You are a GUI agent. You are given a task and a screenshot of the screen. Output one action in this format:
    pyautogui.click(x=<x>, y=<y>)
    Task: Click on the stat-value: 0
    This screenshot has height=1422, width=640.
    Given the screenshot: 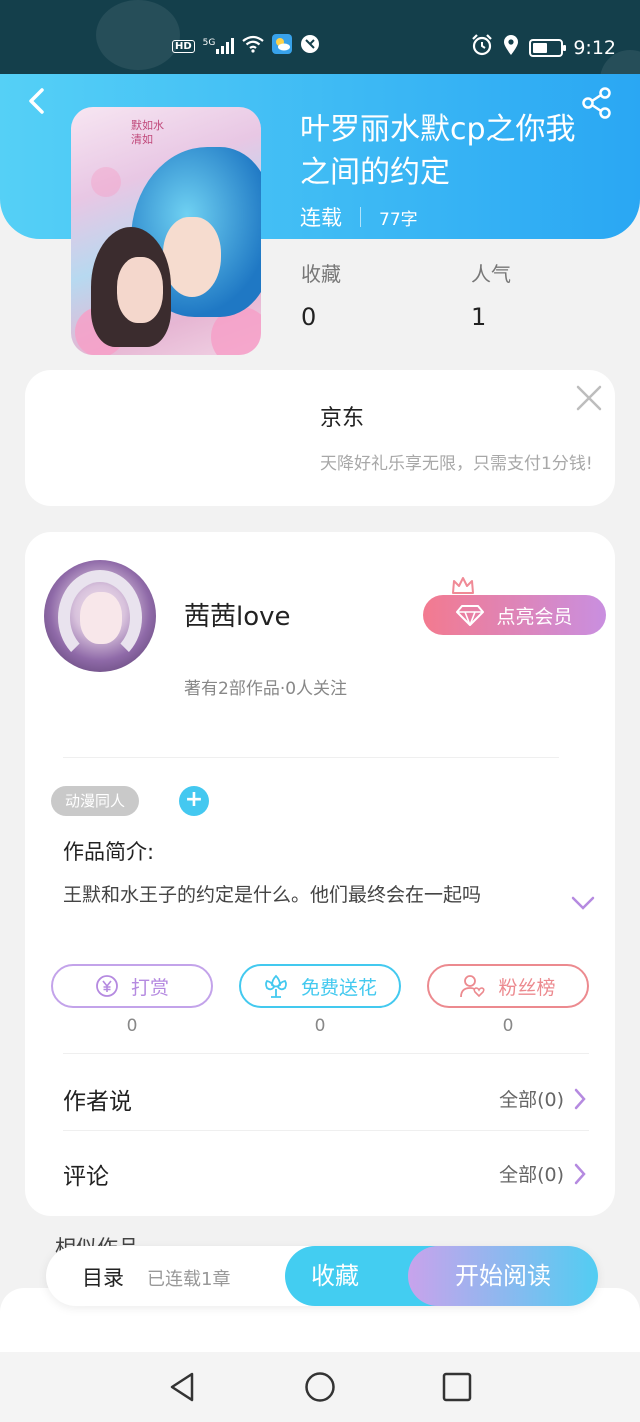 What is the action you would take?
    pyautogui.click(x=309, y=317)
    